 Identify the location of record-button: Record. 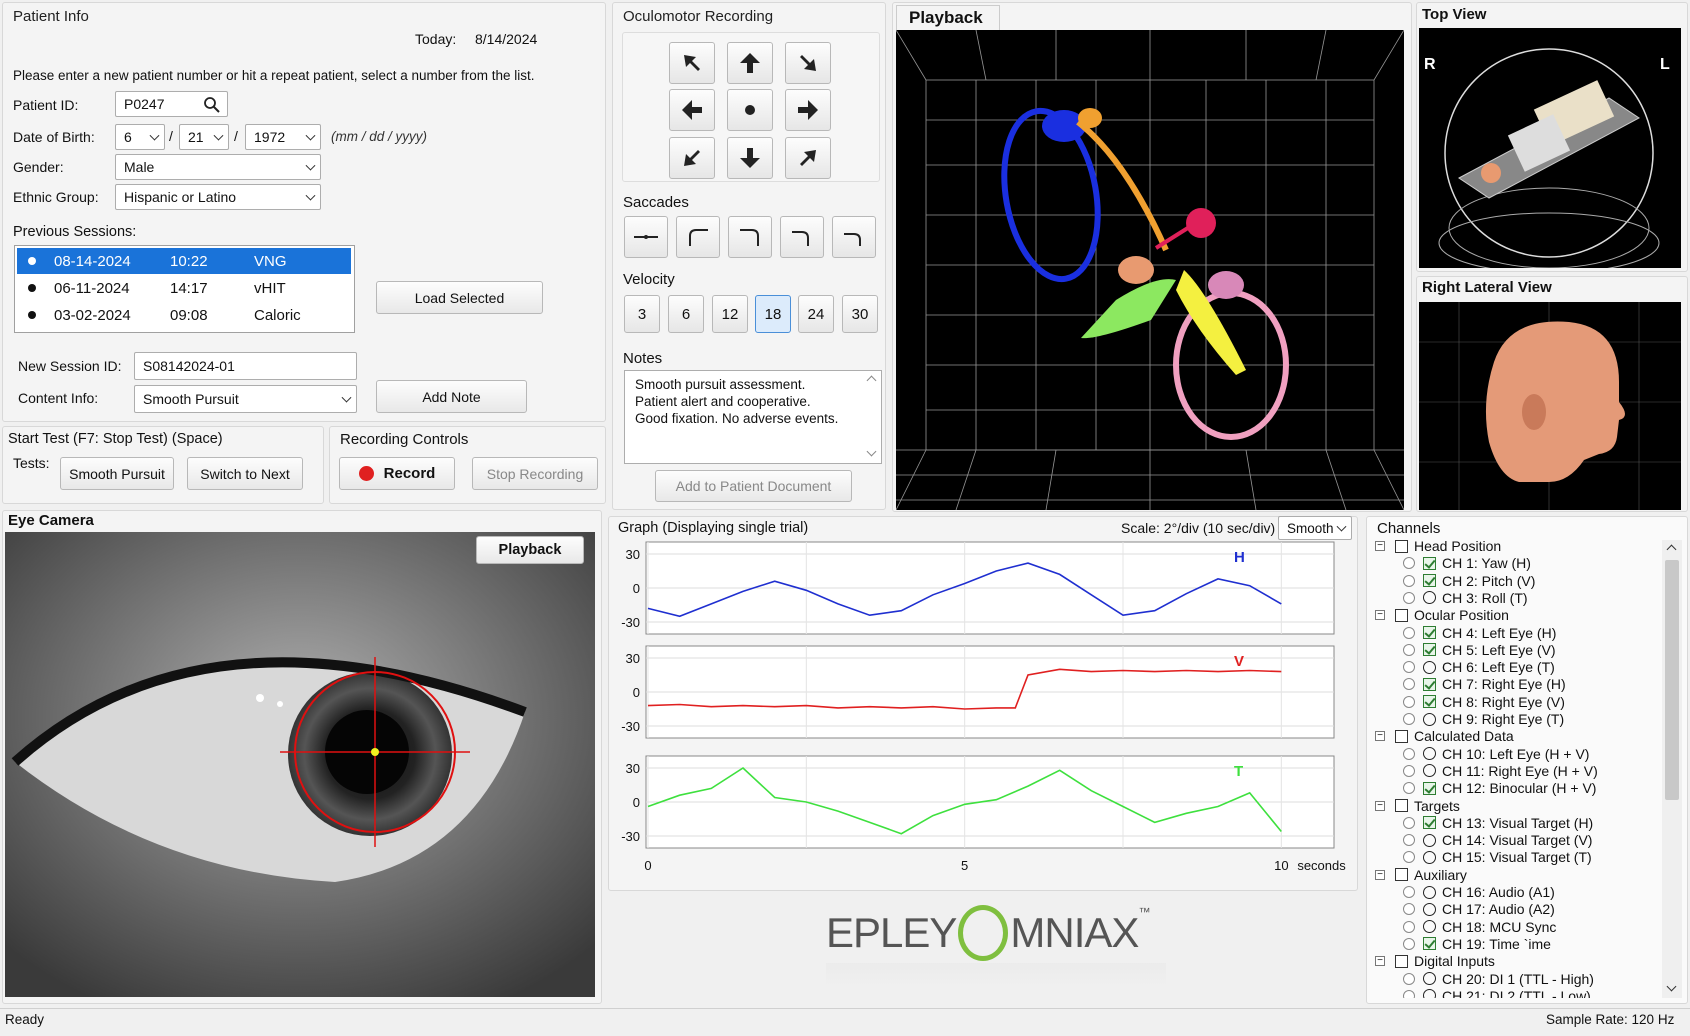
(397, 473).